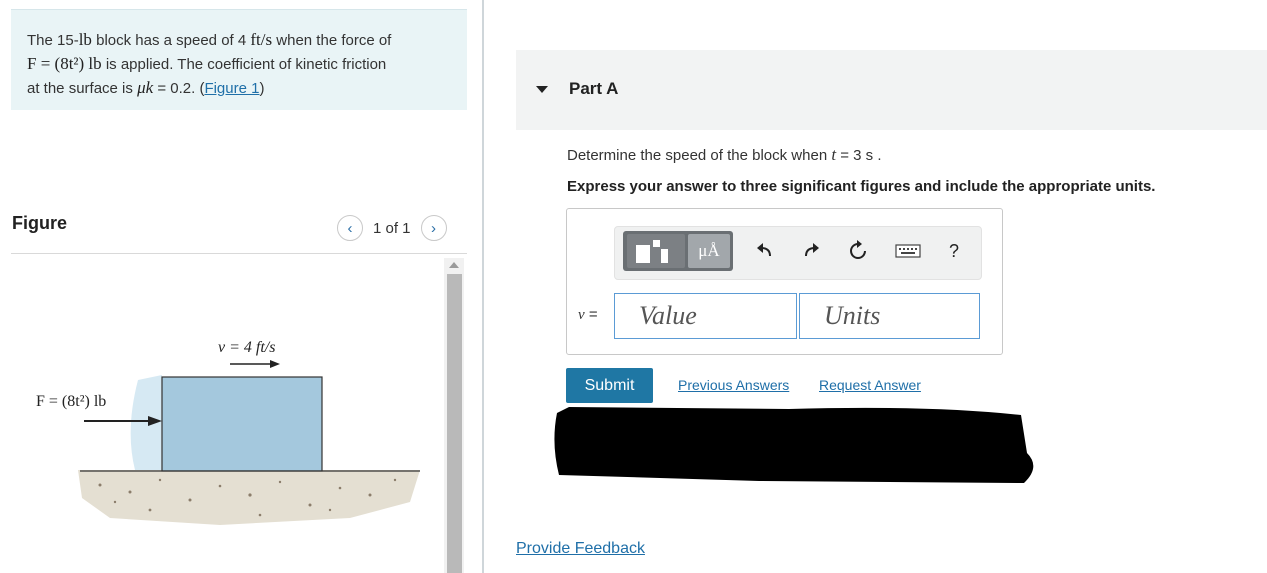 The image size is (1267, 573). Describe the element at coordinates (891, 90) in the screenshot. I see `part-header` at that location.